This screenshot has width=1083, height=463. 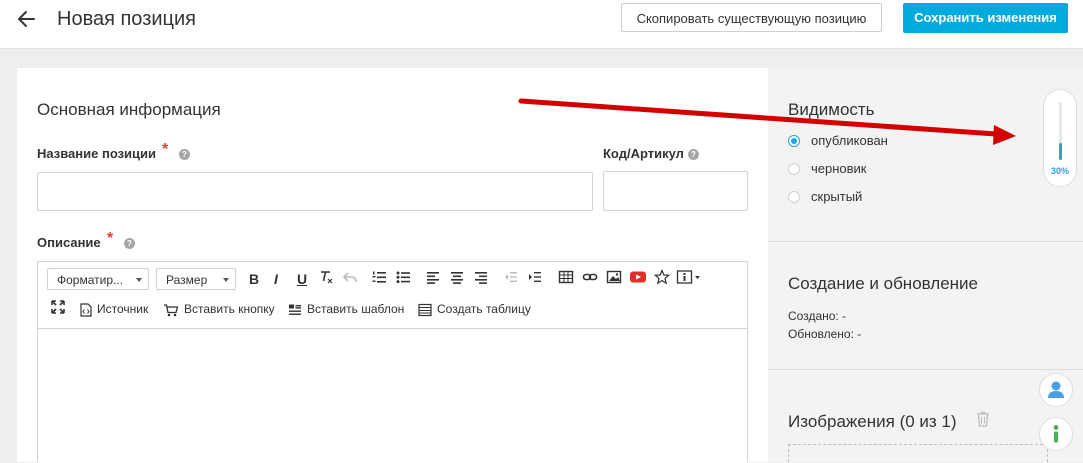 I want to click on annotation-arrow, so click(x=767, y=121).